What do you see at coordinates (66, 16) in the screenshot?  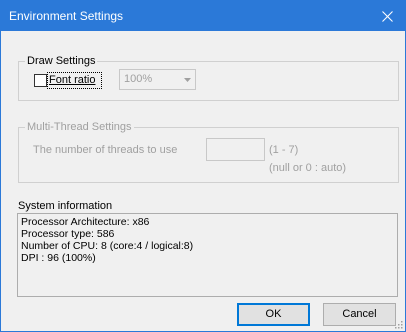 I see `window-title: Environment Settings` at bounding box center [66, 16].